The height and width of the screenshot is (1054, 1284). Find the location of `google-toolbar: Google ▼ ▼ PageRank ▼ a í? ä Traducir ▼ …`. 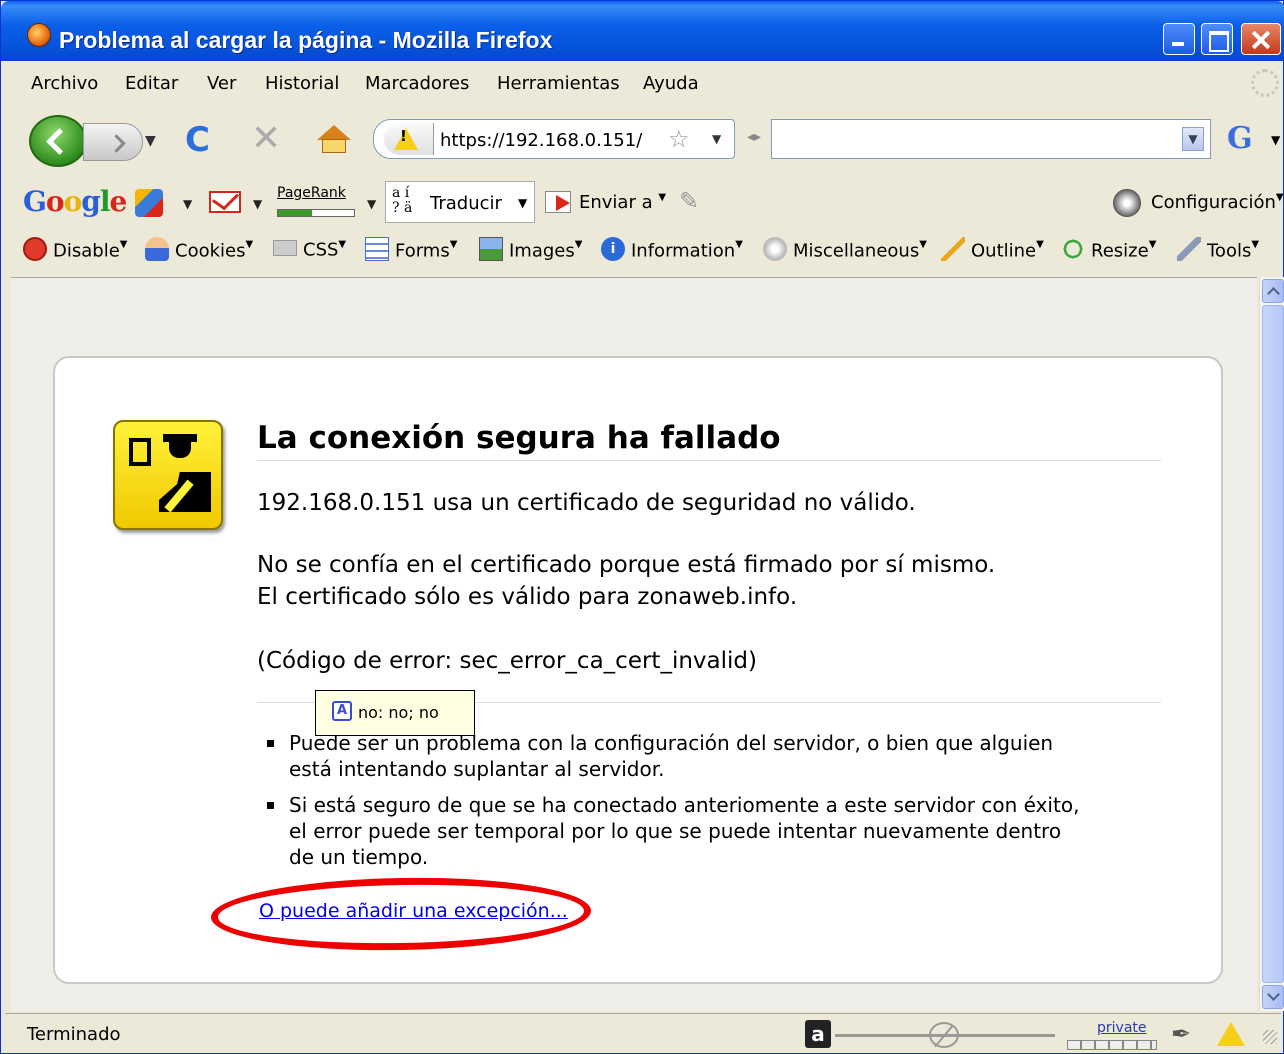

google-toolbar: Google ▼ ▼ PageRank ▼ a í? ä Traducir ▼ … is located at coordinates (644, 203).